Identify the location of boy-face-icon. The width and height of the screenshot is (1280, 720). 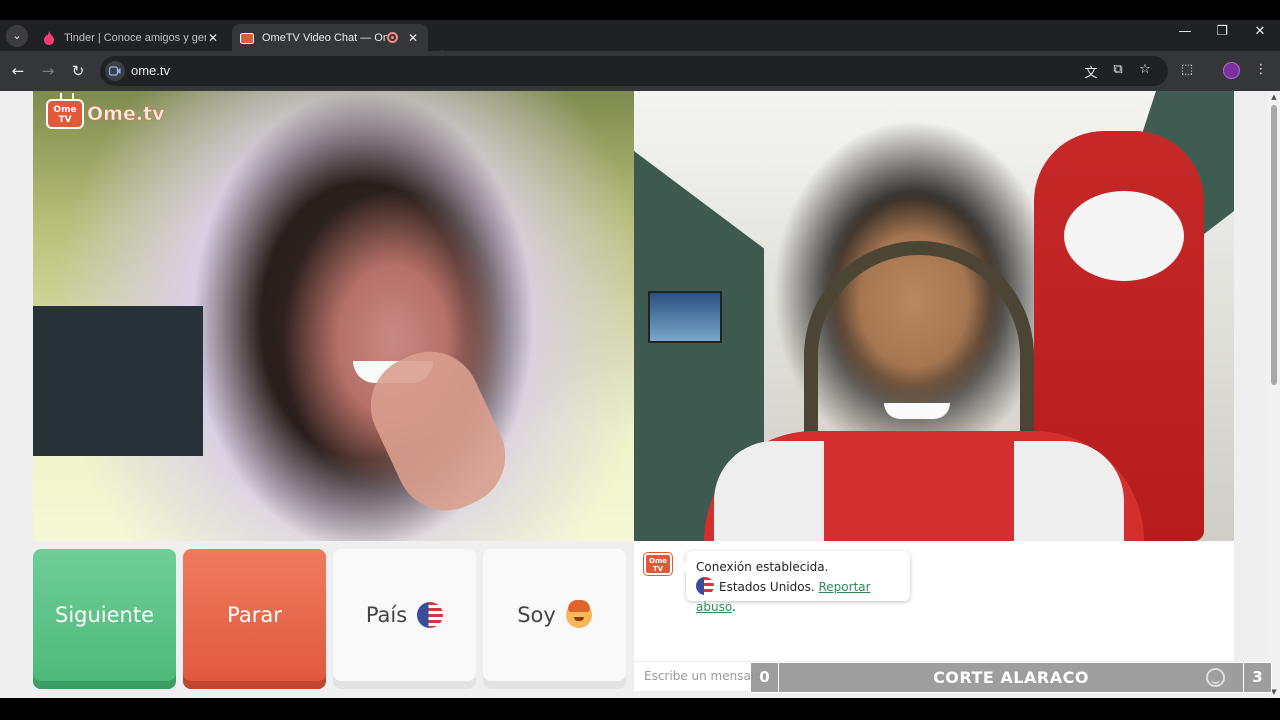
(578, 614).